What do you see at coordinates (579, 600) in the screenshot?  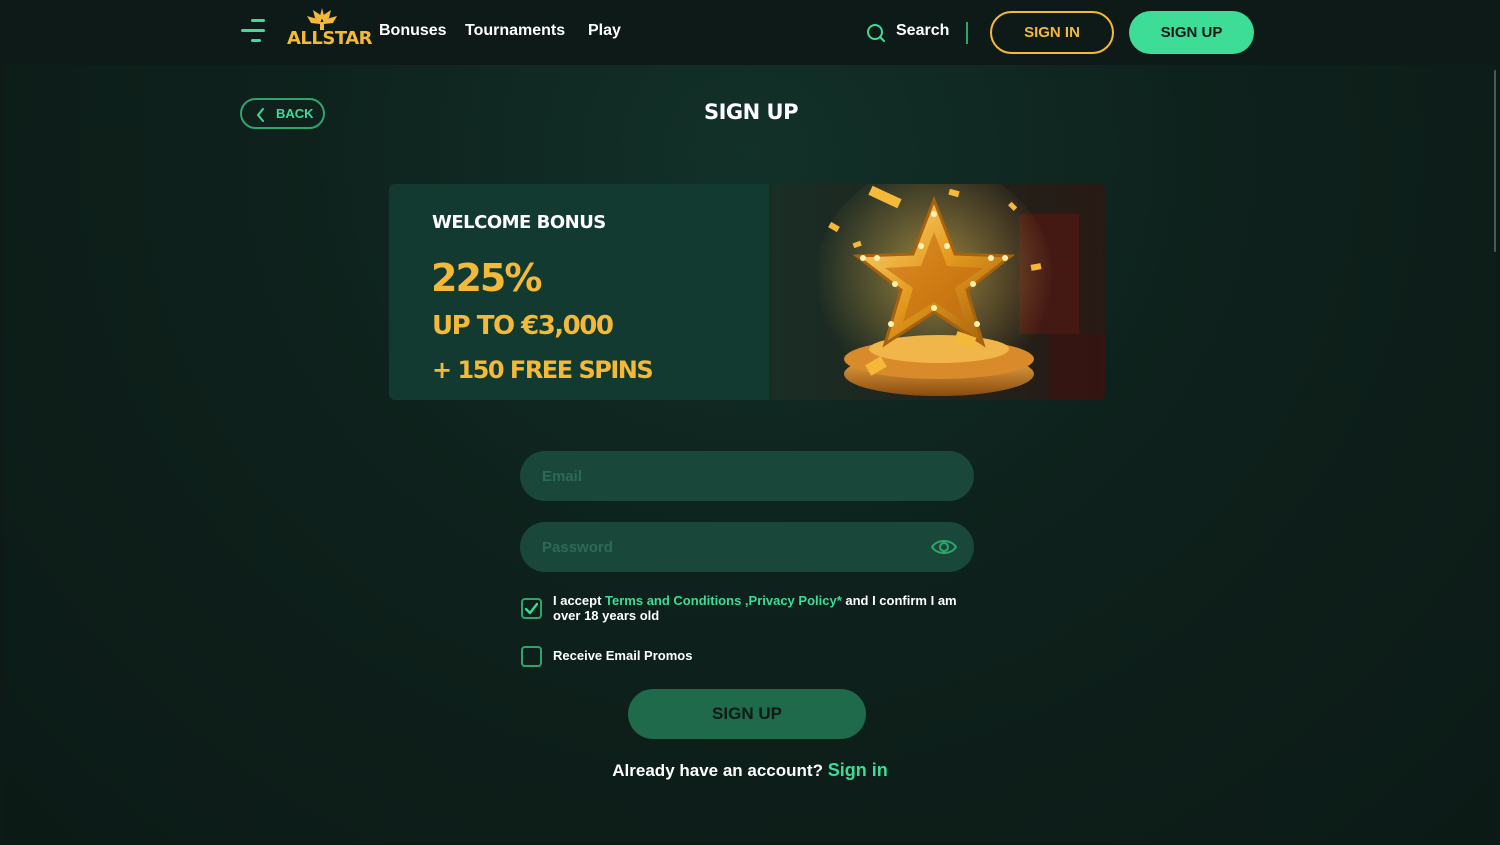 I see `terms-prefix: I accept` at bounding box center [579, 600].